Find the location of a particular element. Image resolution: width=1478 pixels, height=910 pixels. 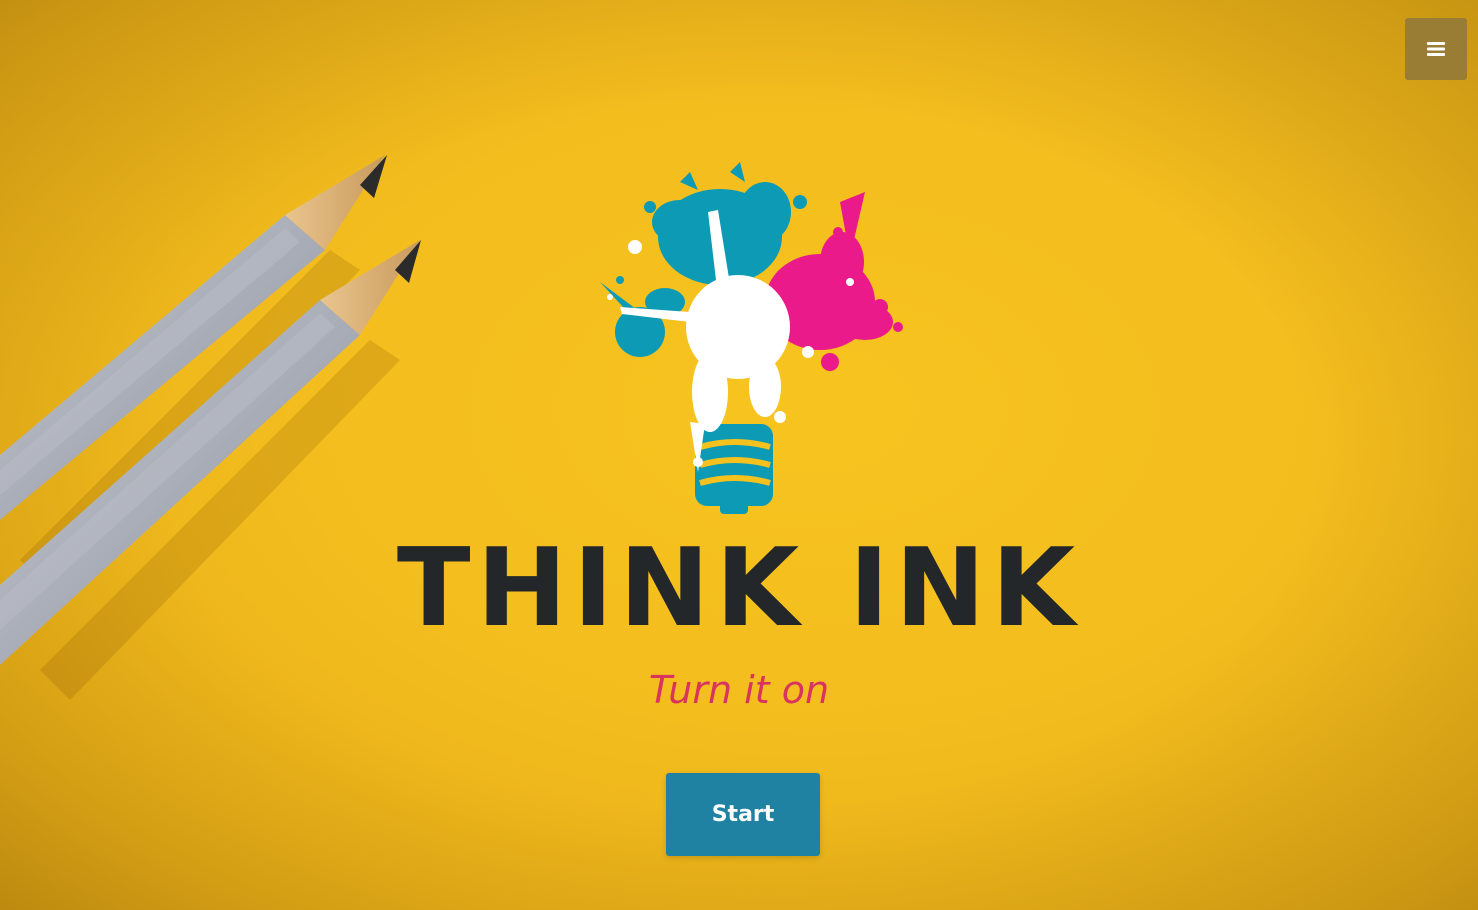

hamburger-menu-icon is located at coordinates (1436, 49).